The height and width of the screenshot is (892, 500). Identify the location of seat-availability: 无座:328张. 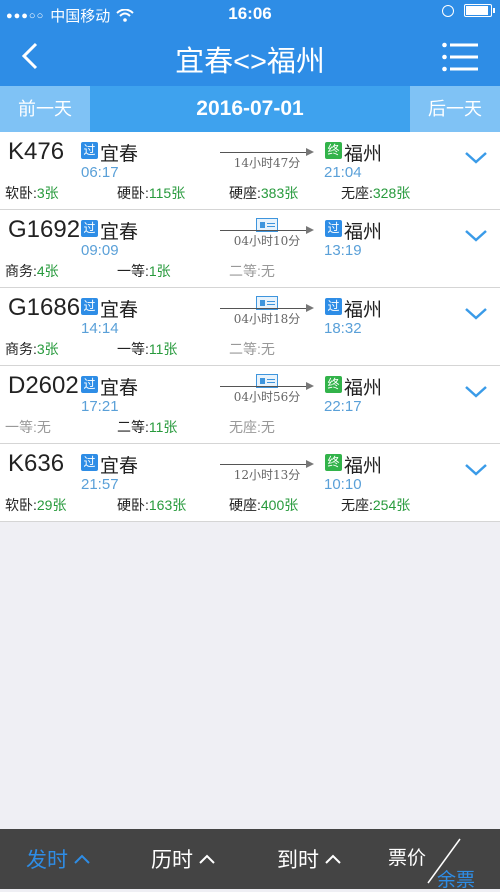
(375, 193).